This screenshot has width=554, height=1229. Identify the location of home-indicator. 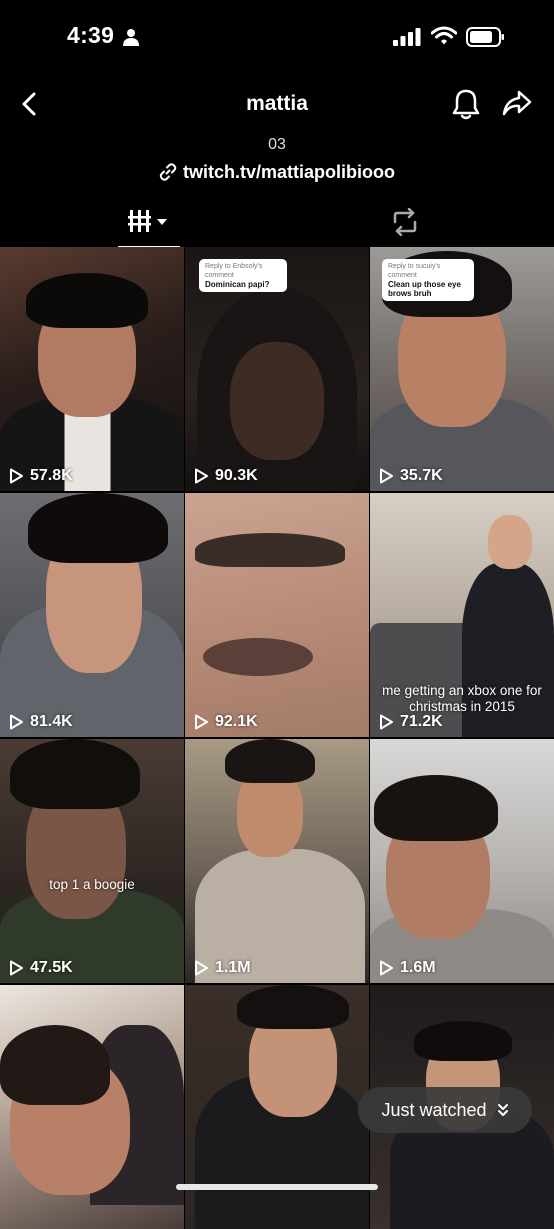
(277, 1187).